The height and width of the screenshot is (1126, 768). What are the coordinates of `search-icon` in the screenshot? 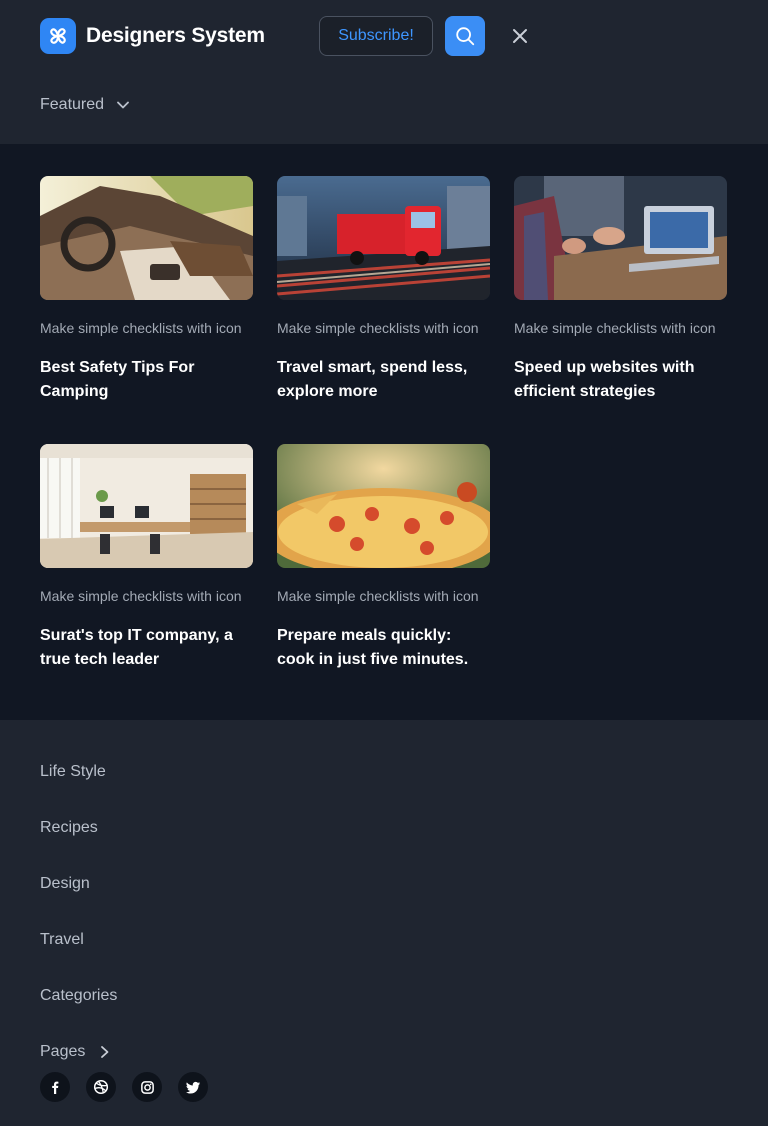 It's located at (465, 36).